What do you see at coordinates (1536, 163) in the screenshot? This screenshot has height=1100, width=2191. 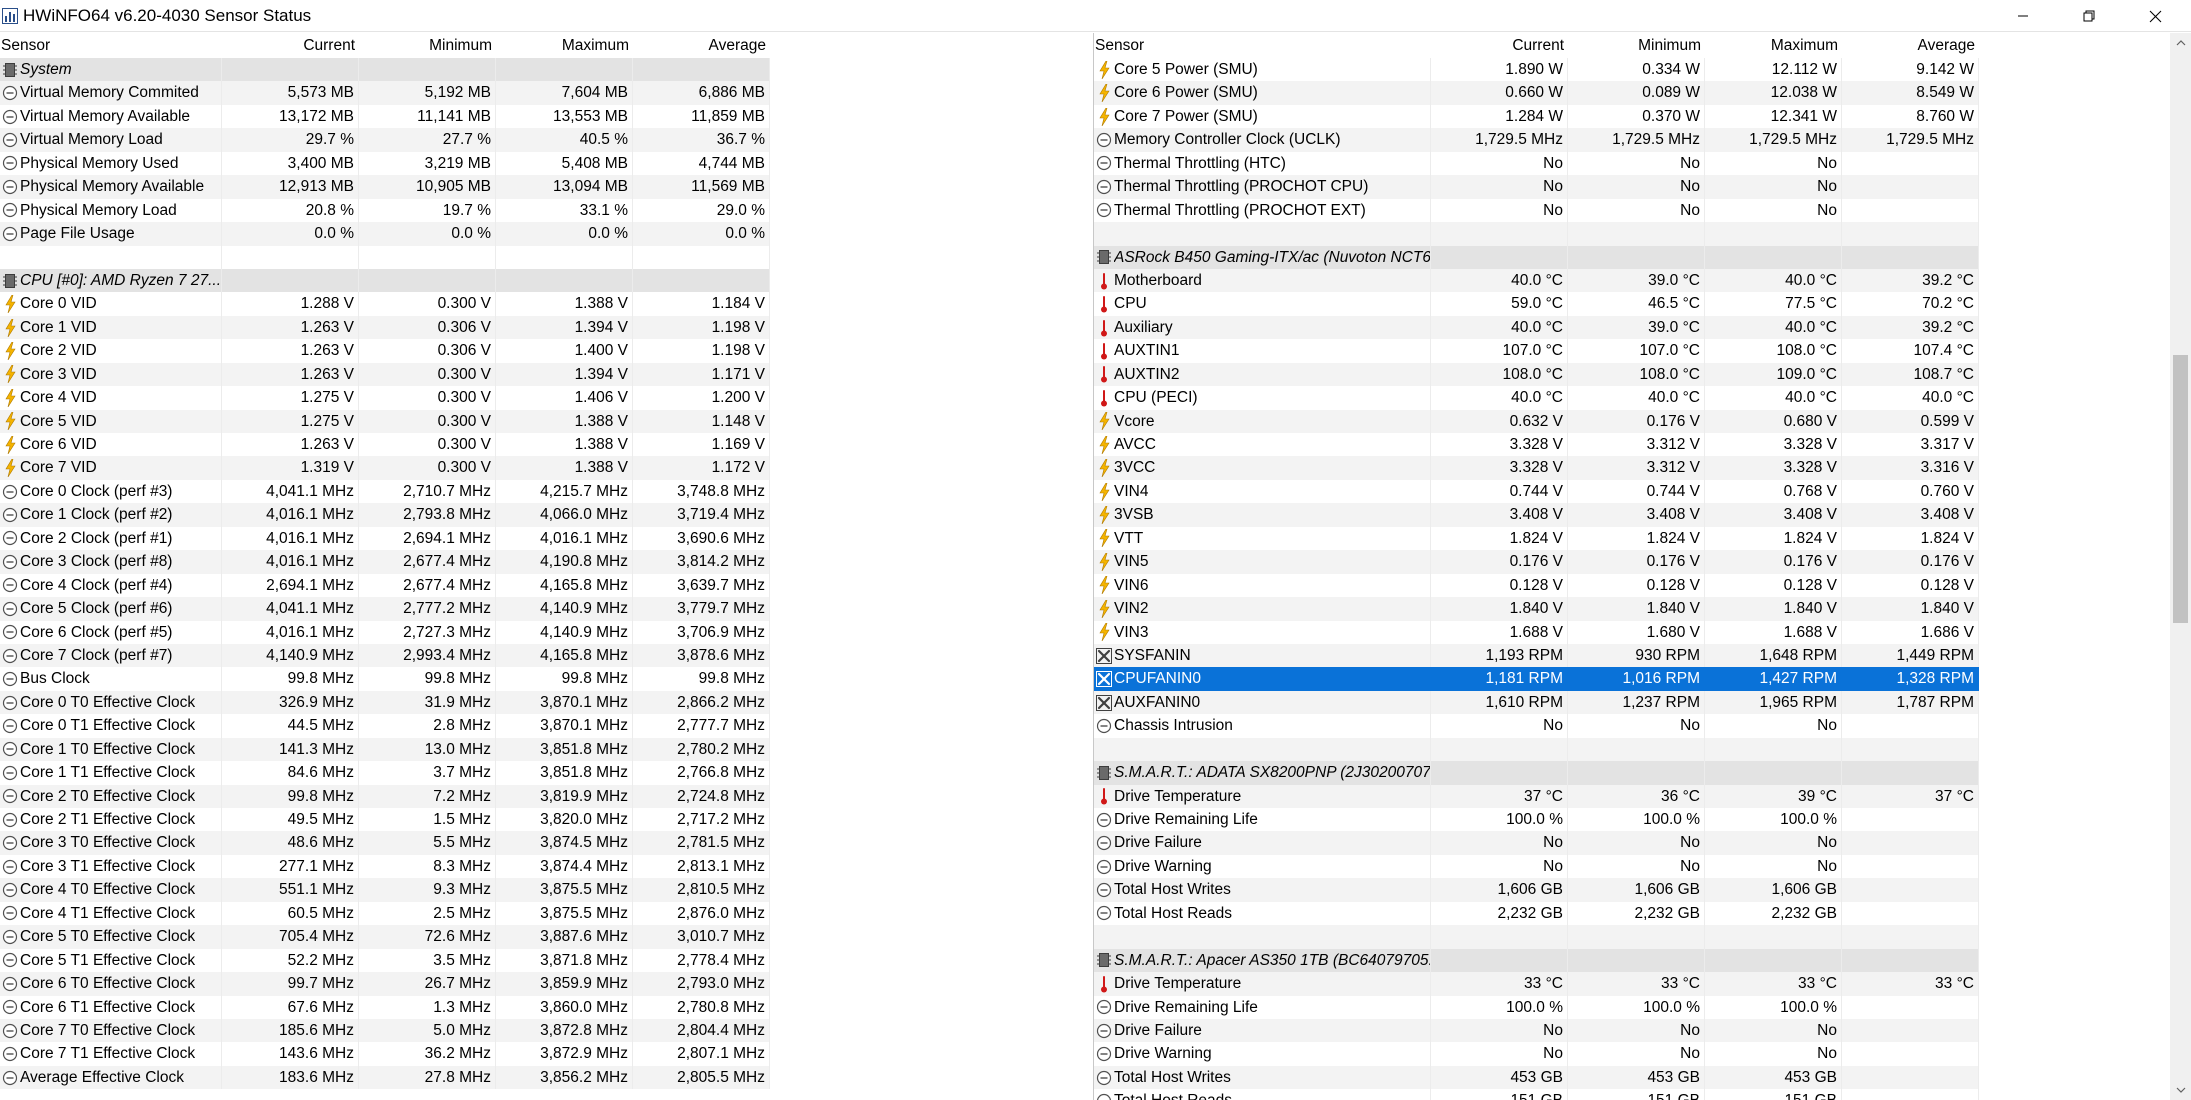 I see `sensor-row: Thermal Throttling (HTC) No No No` at bounding box center [1536, 163].